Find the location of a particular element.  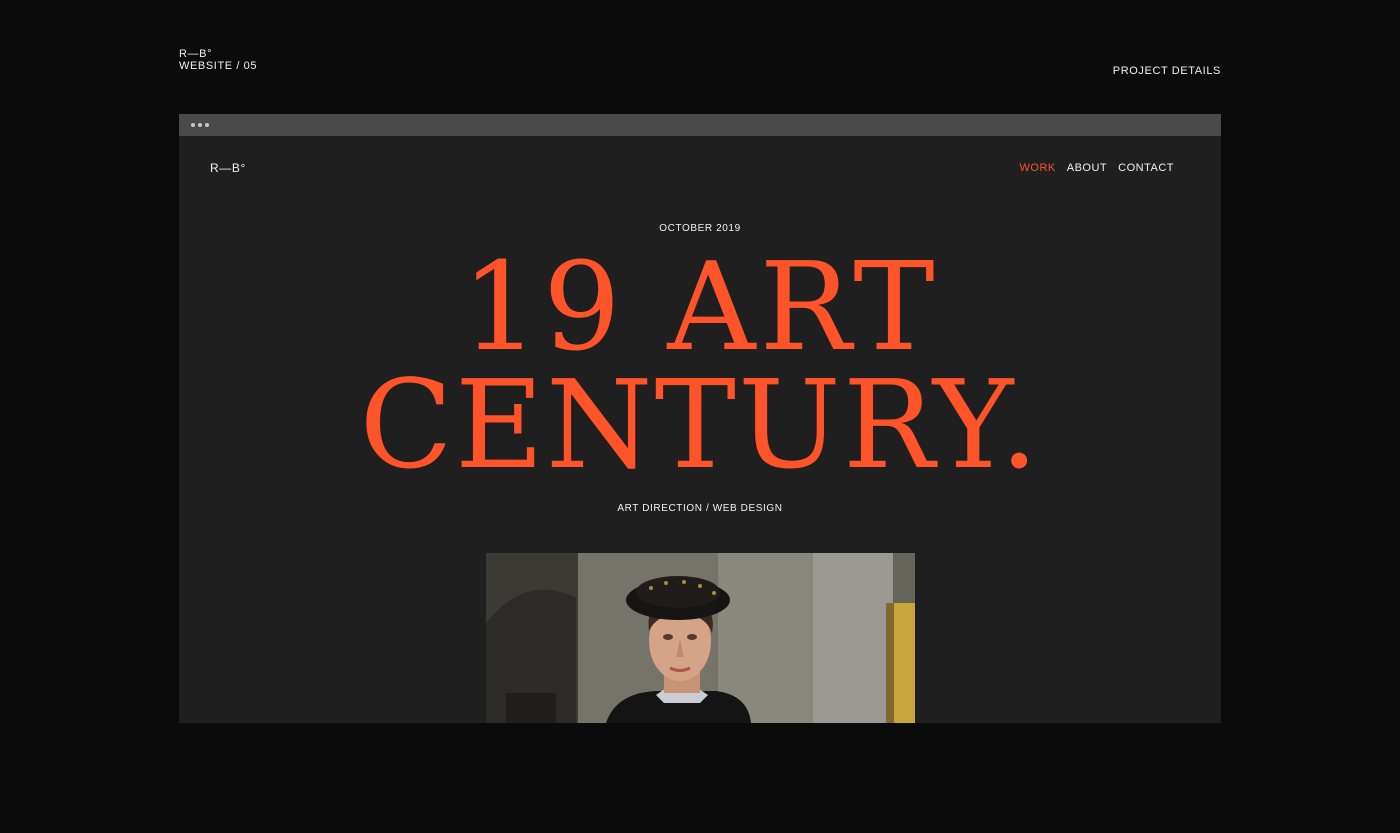

site-logo: R—B° is located at coordinates (228, 168).